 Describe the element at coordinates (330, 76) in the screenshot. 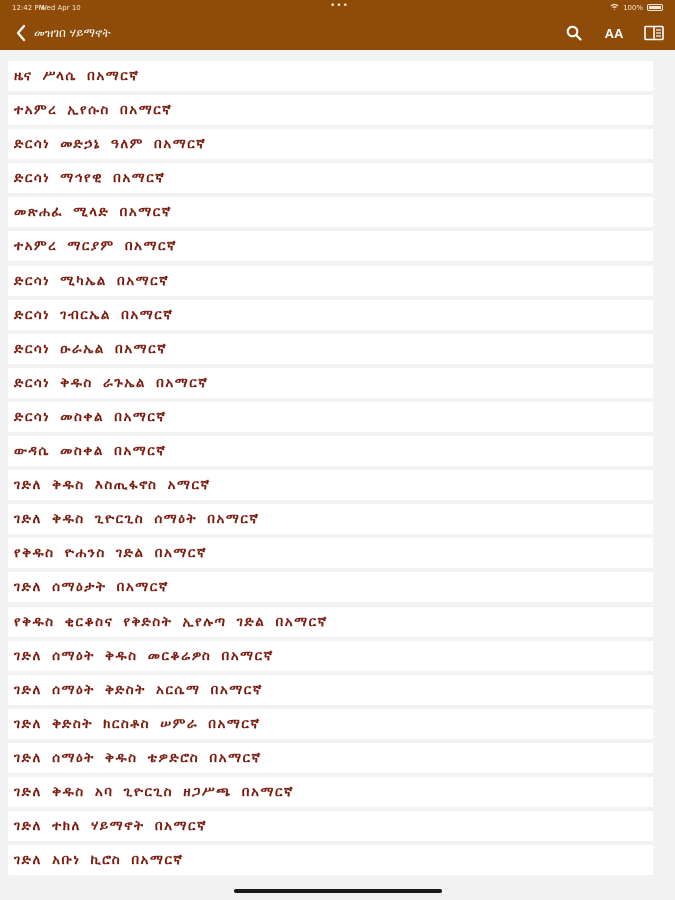

I see `list-item: ዜና ሥላሴ በአማርኛ` at that location.